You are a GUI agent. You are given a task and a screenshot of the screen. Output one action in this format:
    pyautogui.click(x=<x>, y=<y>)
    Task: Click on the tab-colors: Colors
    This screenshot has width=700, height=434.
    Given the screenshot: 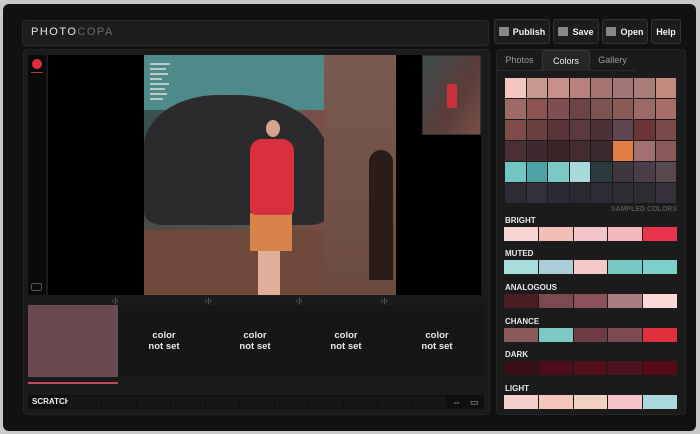 What is the action you would take?
    pyautogui.click(x=566, y=60)
    